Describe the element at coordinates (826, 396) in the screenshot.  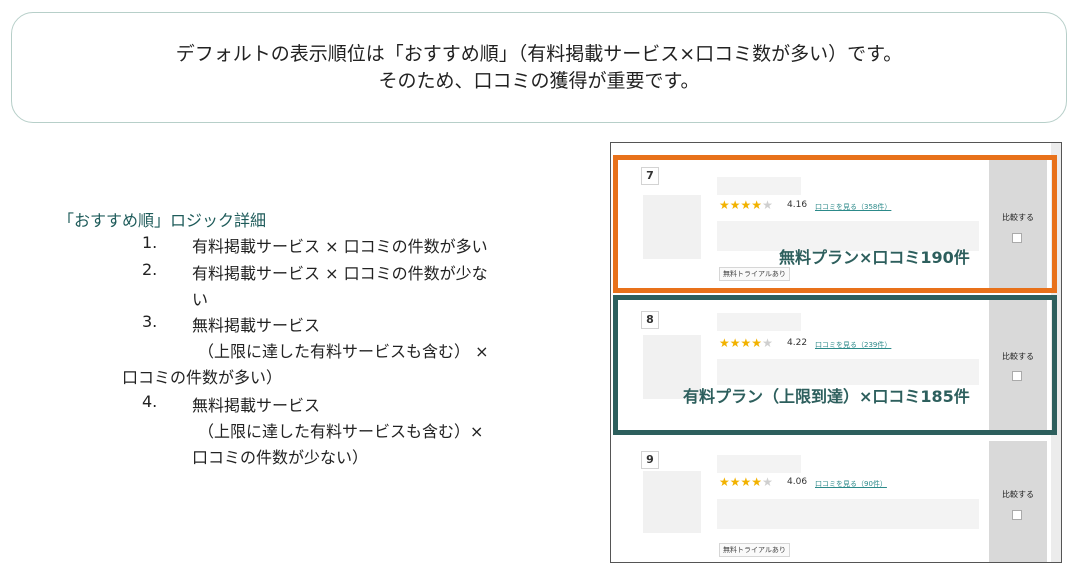
I see `teal-highlight-label: 有料プラン（上限到達）×口コミ185件` at that location.